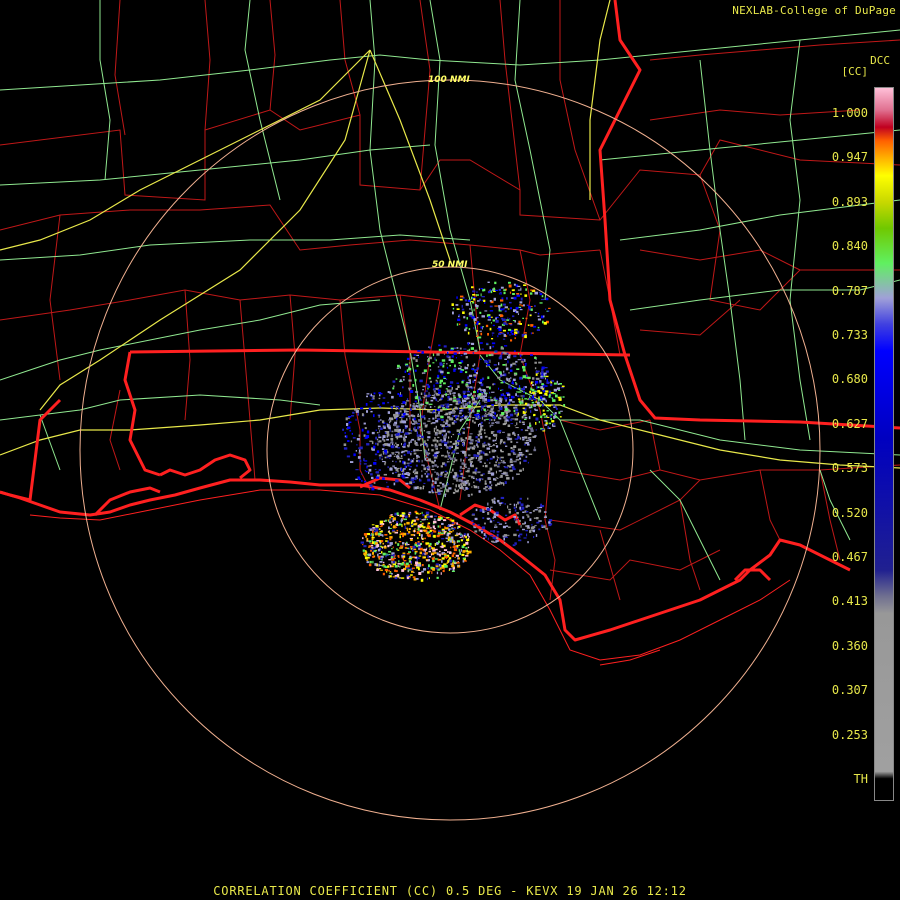 The width and height of the screenshot is (900, 900). I want to click on range-ring-label-50: 50 NMI, so click(450, 265).